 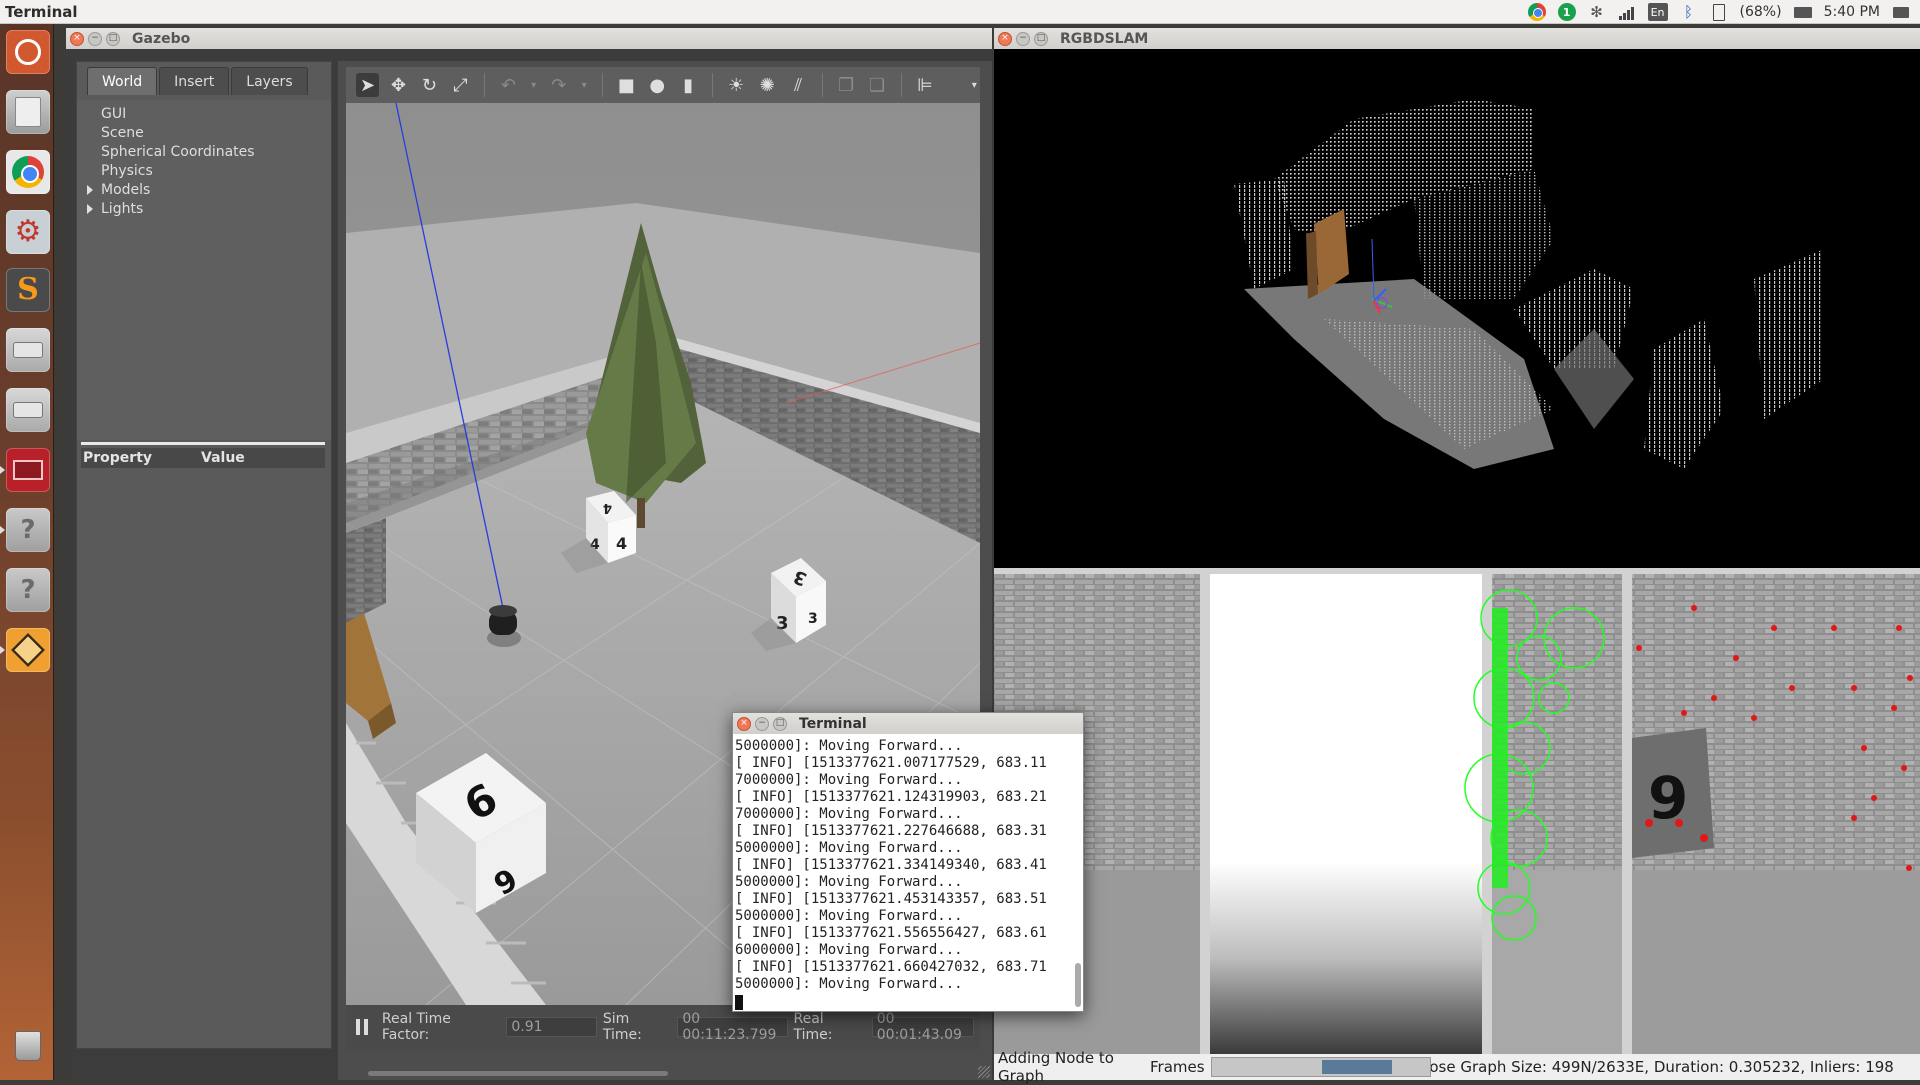 What do you see at coordinates (767, 85) in the screenshot?
I see `spot-light-icon: ✺` at bounding box center [767, 85].